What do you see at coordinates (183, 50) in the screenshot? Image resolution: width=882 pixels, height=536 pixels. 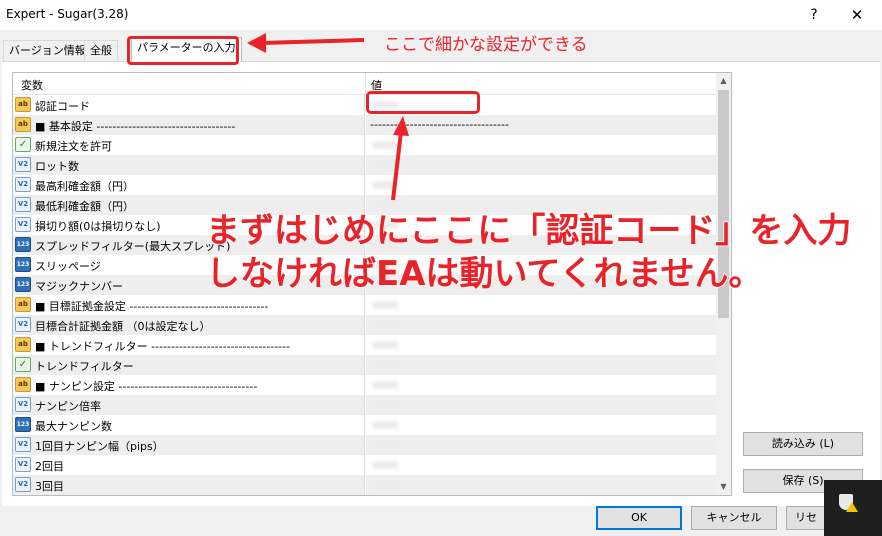 I see `tab-highlight-box` at bounding box center [183, 50].